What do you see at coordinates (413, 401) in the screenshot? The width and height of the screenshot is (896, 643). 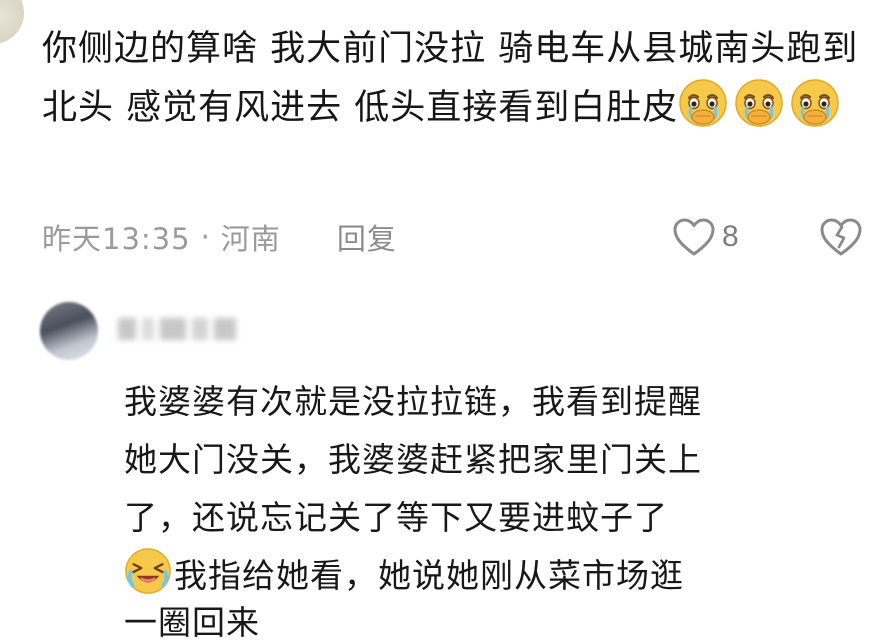 I see `reply-line-1: 我婆婆有次就是没拉拉链，我看到提醒` at bounding box center [413, 401].